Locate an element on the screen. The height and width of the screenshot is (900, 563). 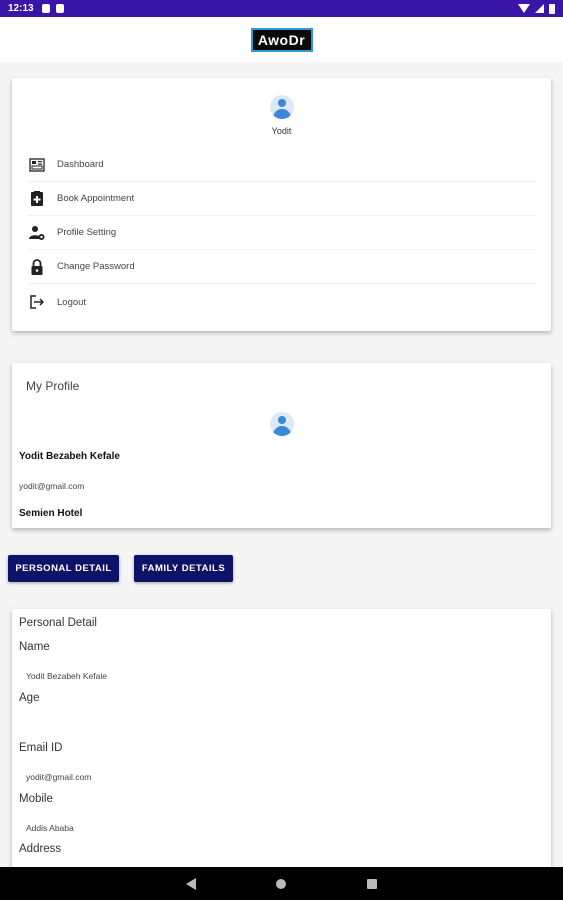
family-details-button: FAMILY DETAILS is located at coordinates (183, 568).